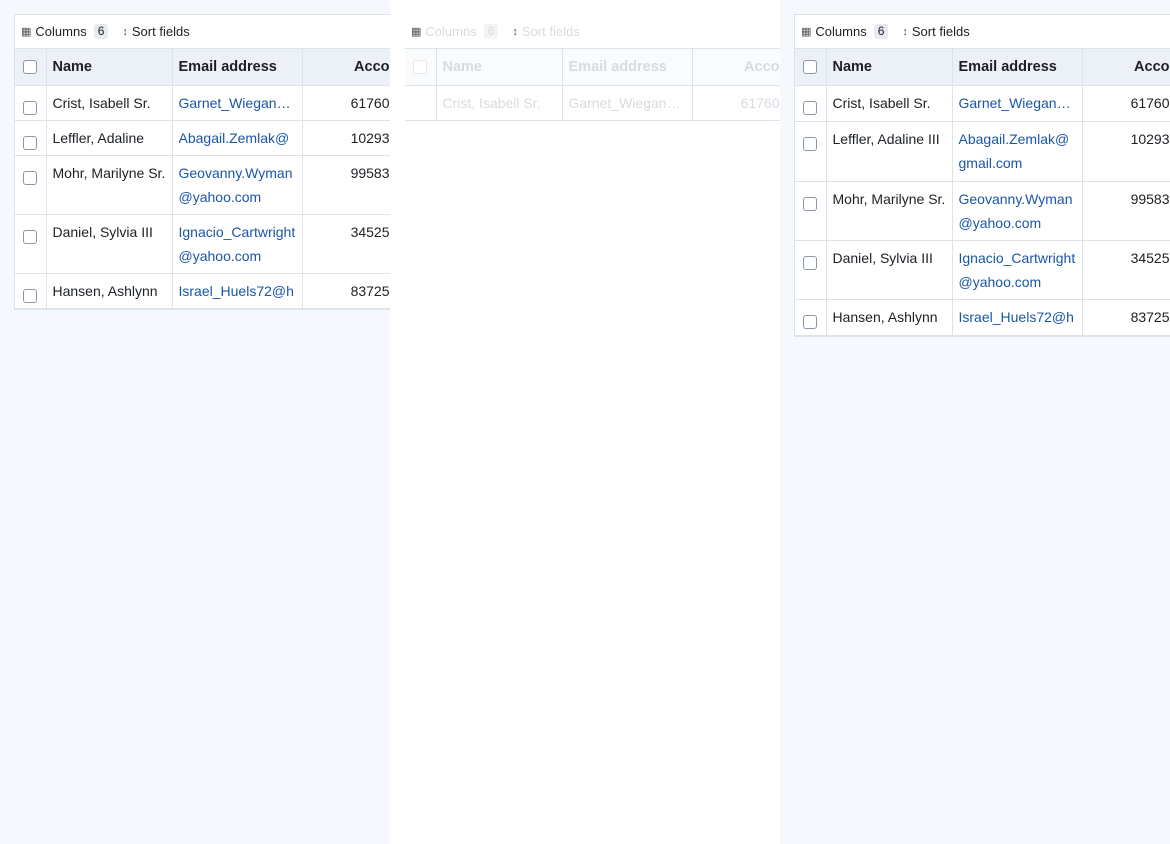  I want to click on table-row: Leffler, Adaline Abagail.Zemlak@ 10293, so click(202, 138).